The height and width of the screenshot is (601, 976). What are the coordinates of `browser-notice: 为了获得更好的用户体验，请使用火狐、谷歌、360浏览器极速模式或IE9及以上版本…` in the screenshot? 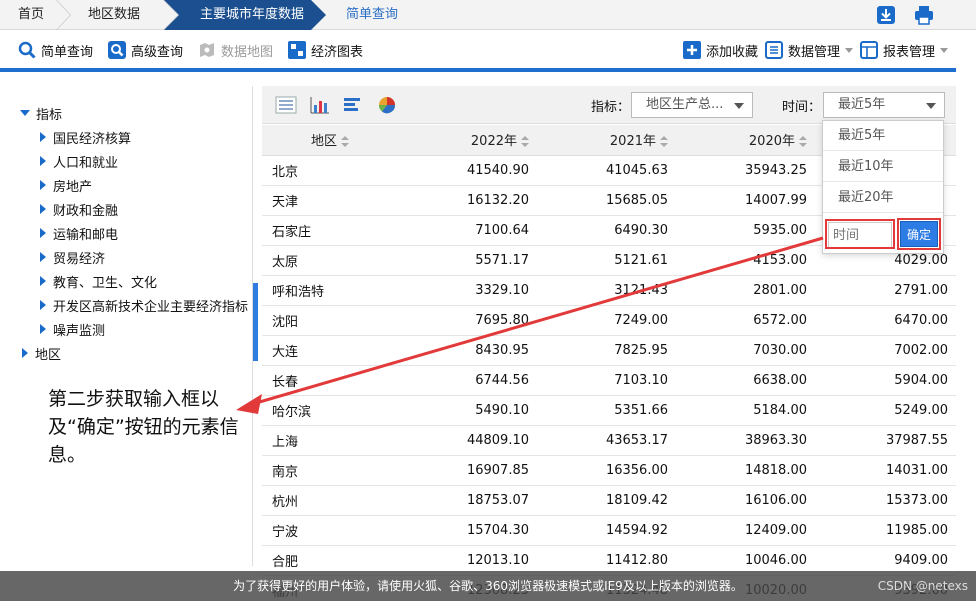 It's located at (488, 586).